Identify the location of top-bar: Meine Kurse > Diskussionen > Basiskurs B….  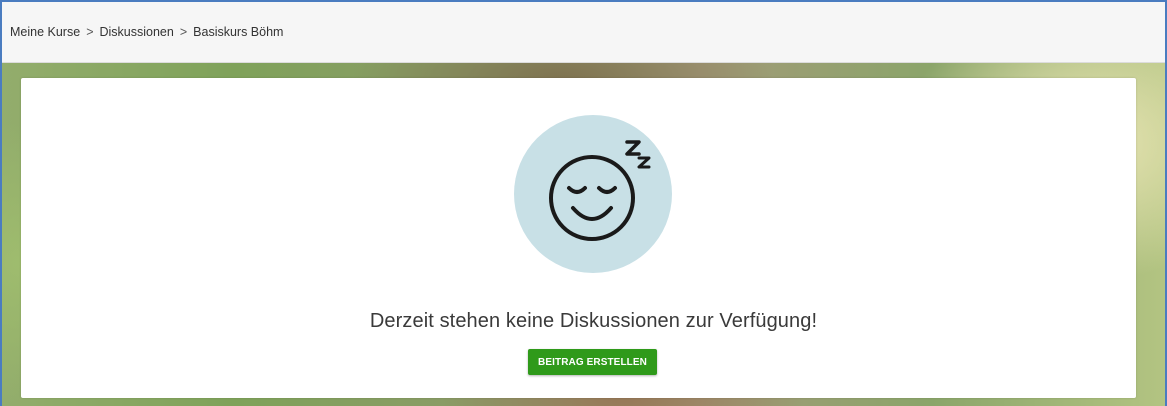
(583, 32).